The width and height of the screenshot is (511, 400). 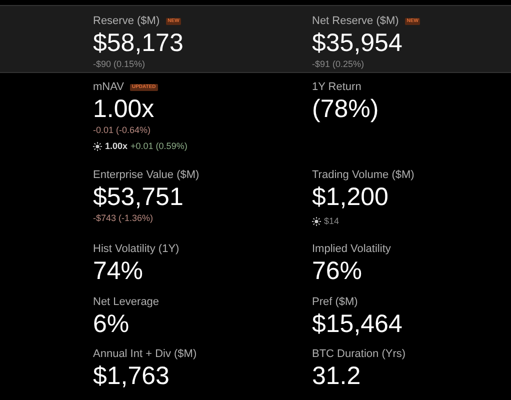 What do you see at coordinates (337, 87) in the screenshot?
I see `metric-label: 1Y Return` at bounding box center [337, 87].